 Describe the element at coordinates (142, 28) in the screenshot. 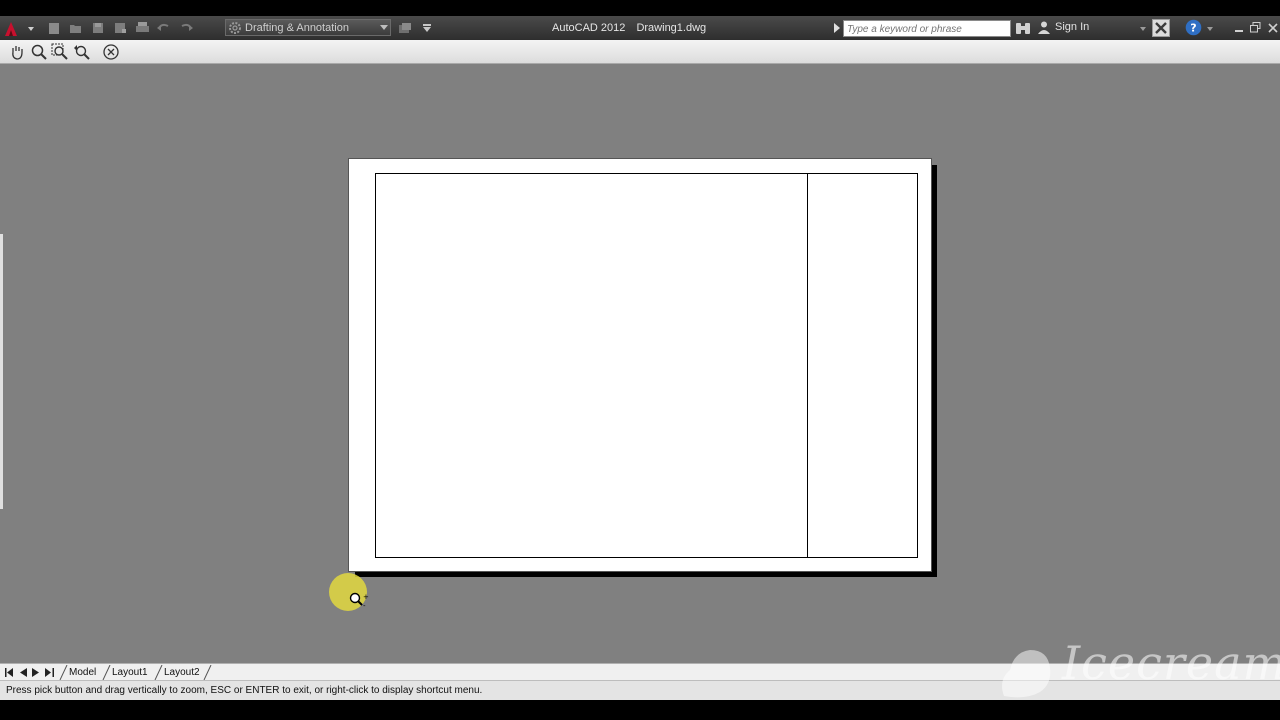

I see `plot-icon` at that location.